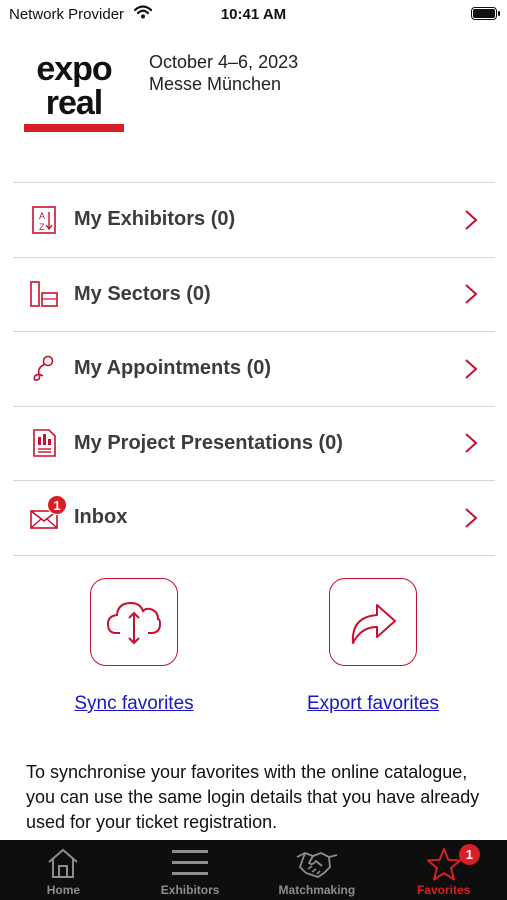 Image resolution: width=507 pixels, height=900 pixels. I want to click on sync-favorites-action: Sync favorites, so click(134, 646).